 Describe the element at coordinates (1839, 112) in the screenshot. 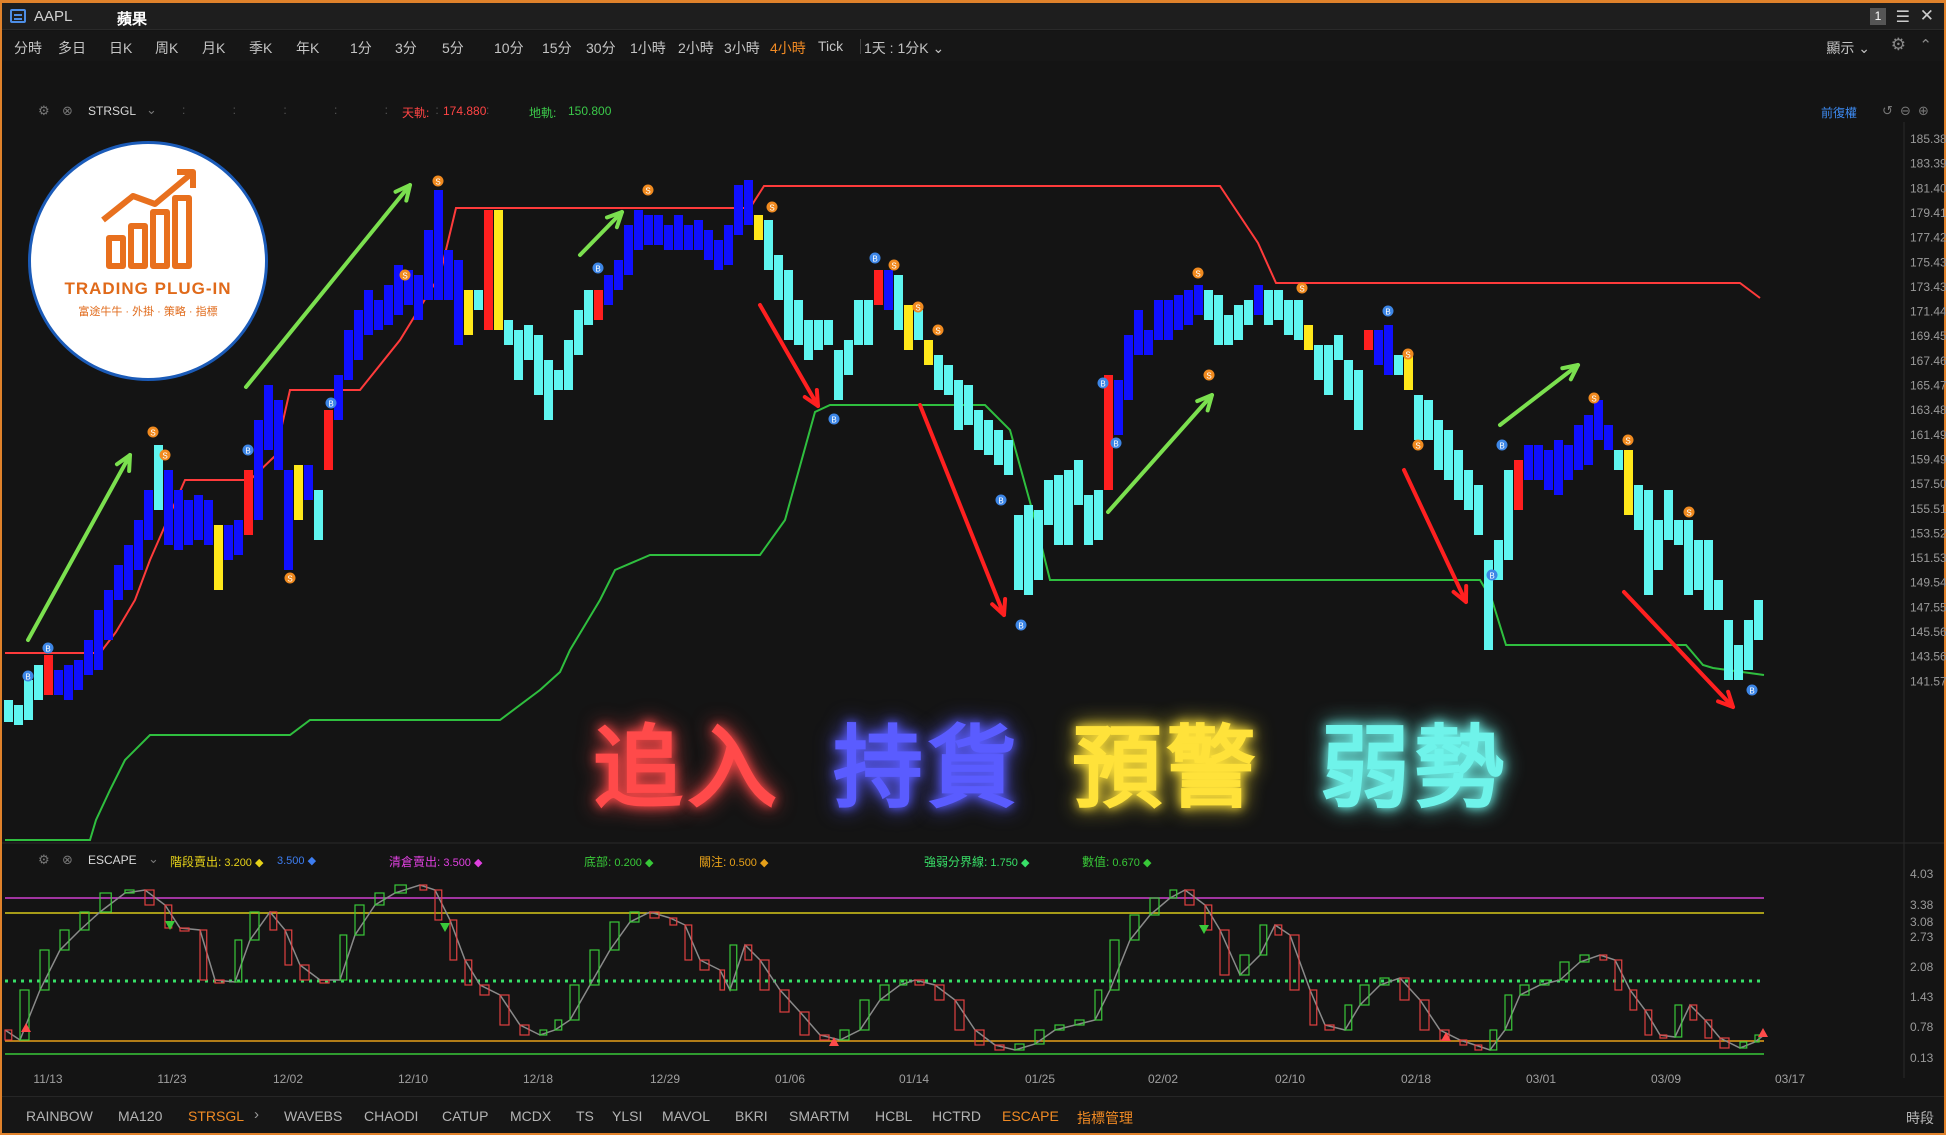

I see `price-adjust-button: 前復權` at that location.